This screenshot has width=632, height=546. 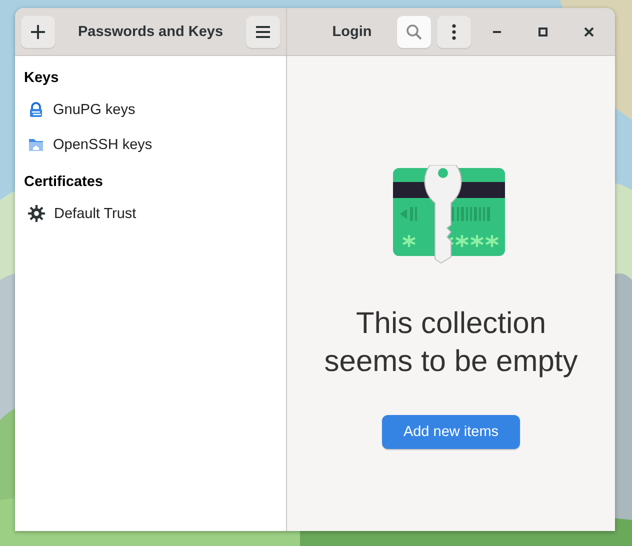 I want to click on sidebar-item: OpenSSH keys, so click(x=150, y=144).